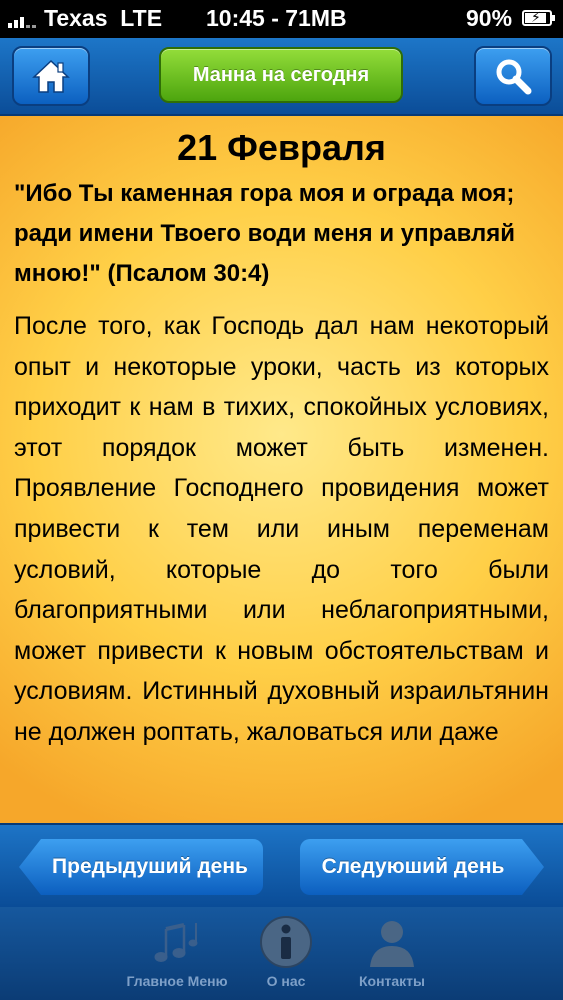 This screenshot has height=1000, width=563. I want to click on manna-today-button: Манна на сегодня, so click(281, 75).